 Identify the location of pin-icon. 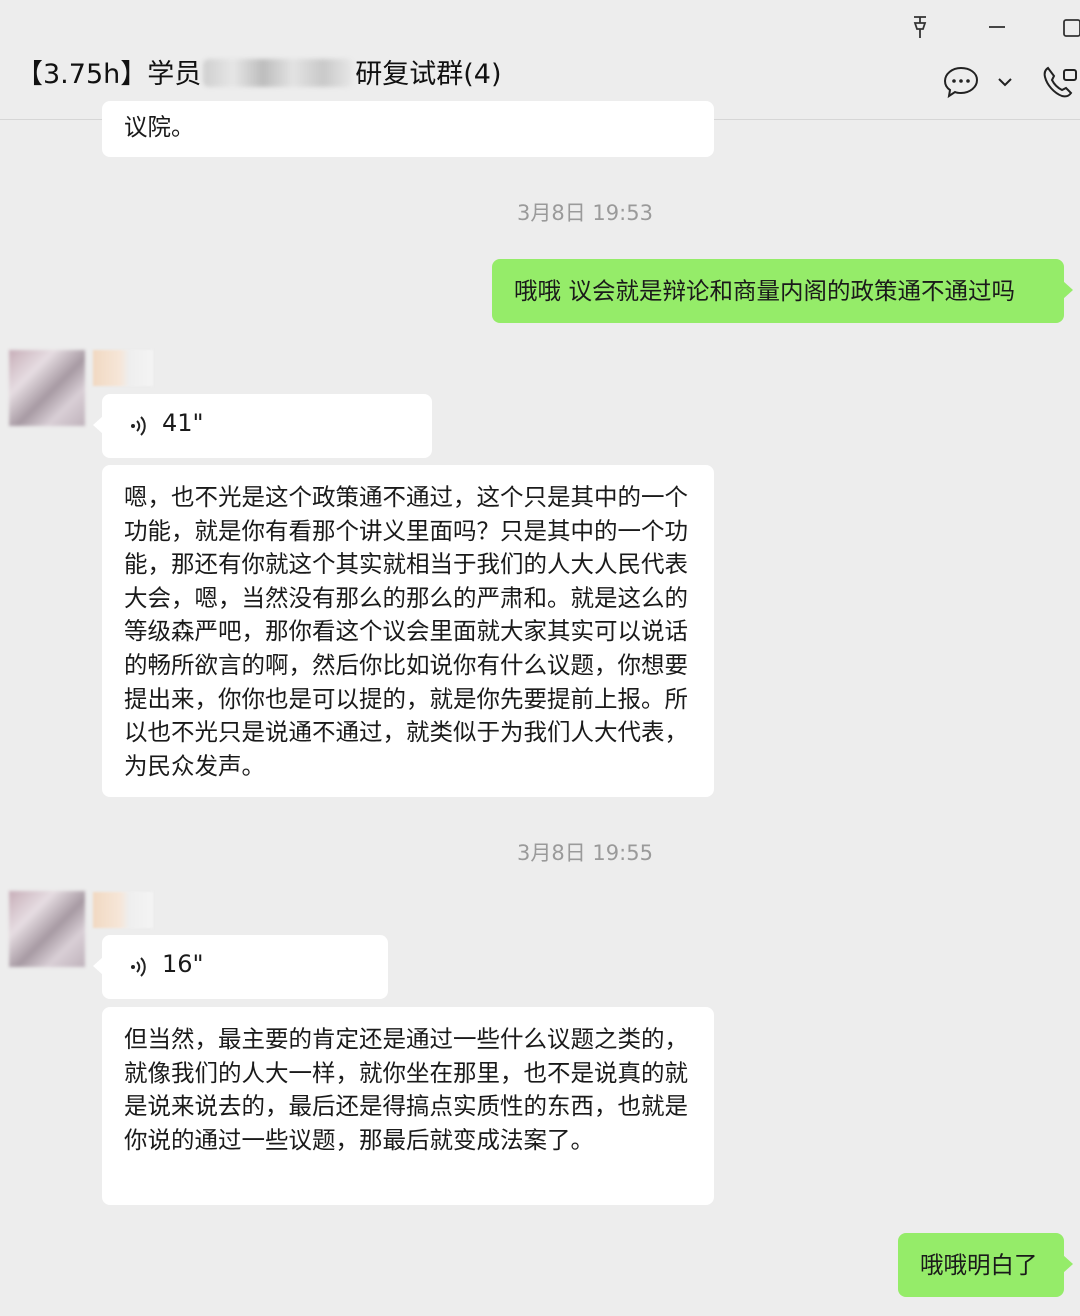
(920, 27).